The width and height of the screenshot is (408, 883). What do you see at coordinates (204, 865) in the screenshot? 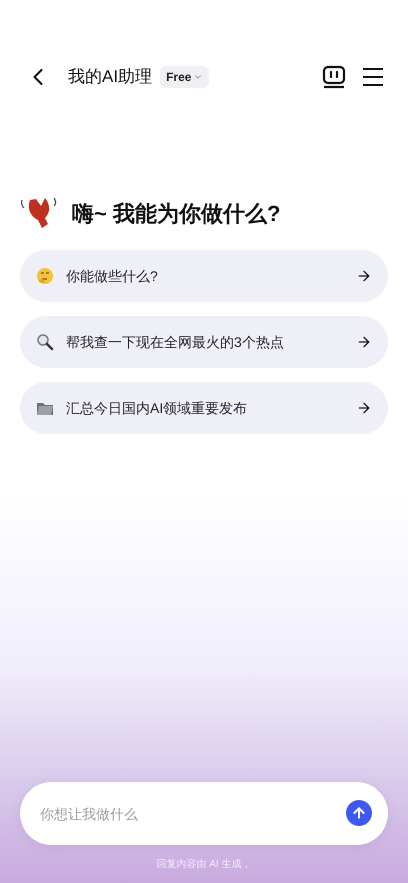
I see `disclaimer-text: 回复内容由 AI 生成，` at bounding box center [204, 865].